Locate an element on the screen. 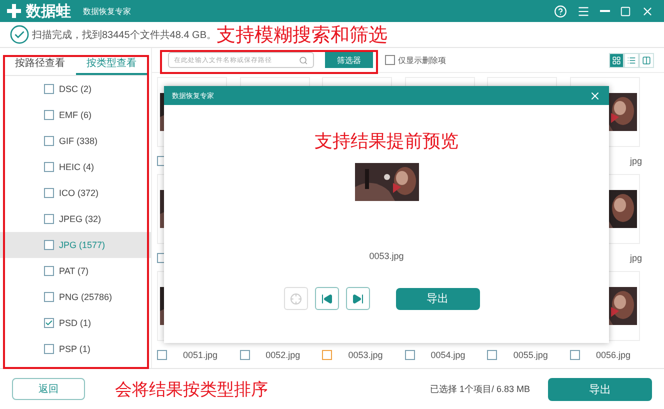 The height and width of the screenshot is (409, 664). minimize-icon is located at coordinates (605, 11).